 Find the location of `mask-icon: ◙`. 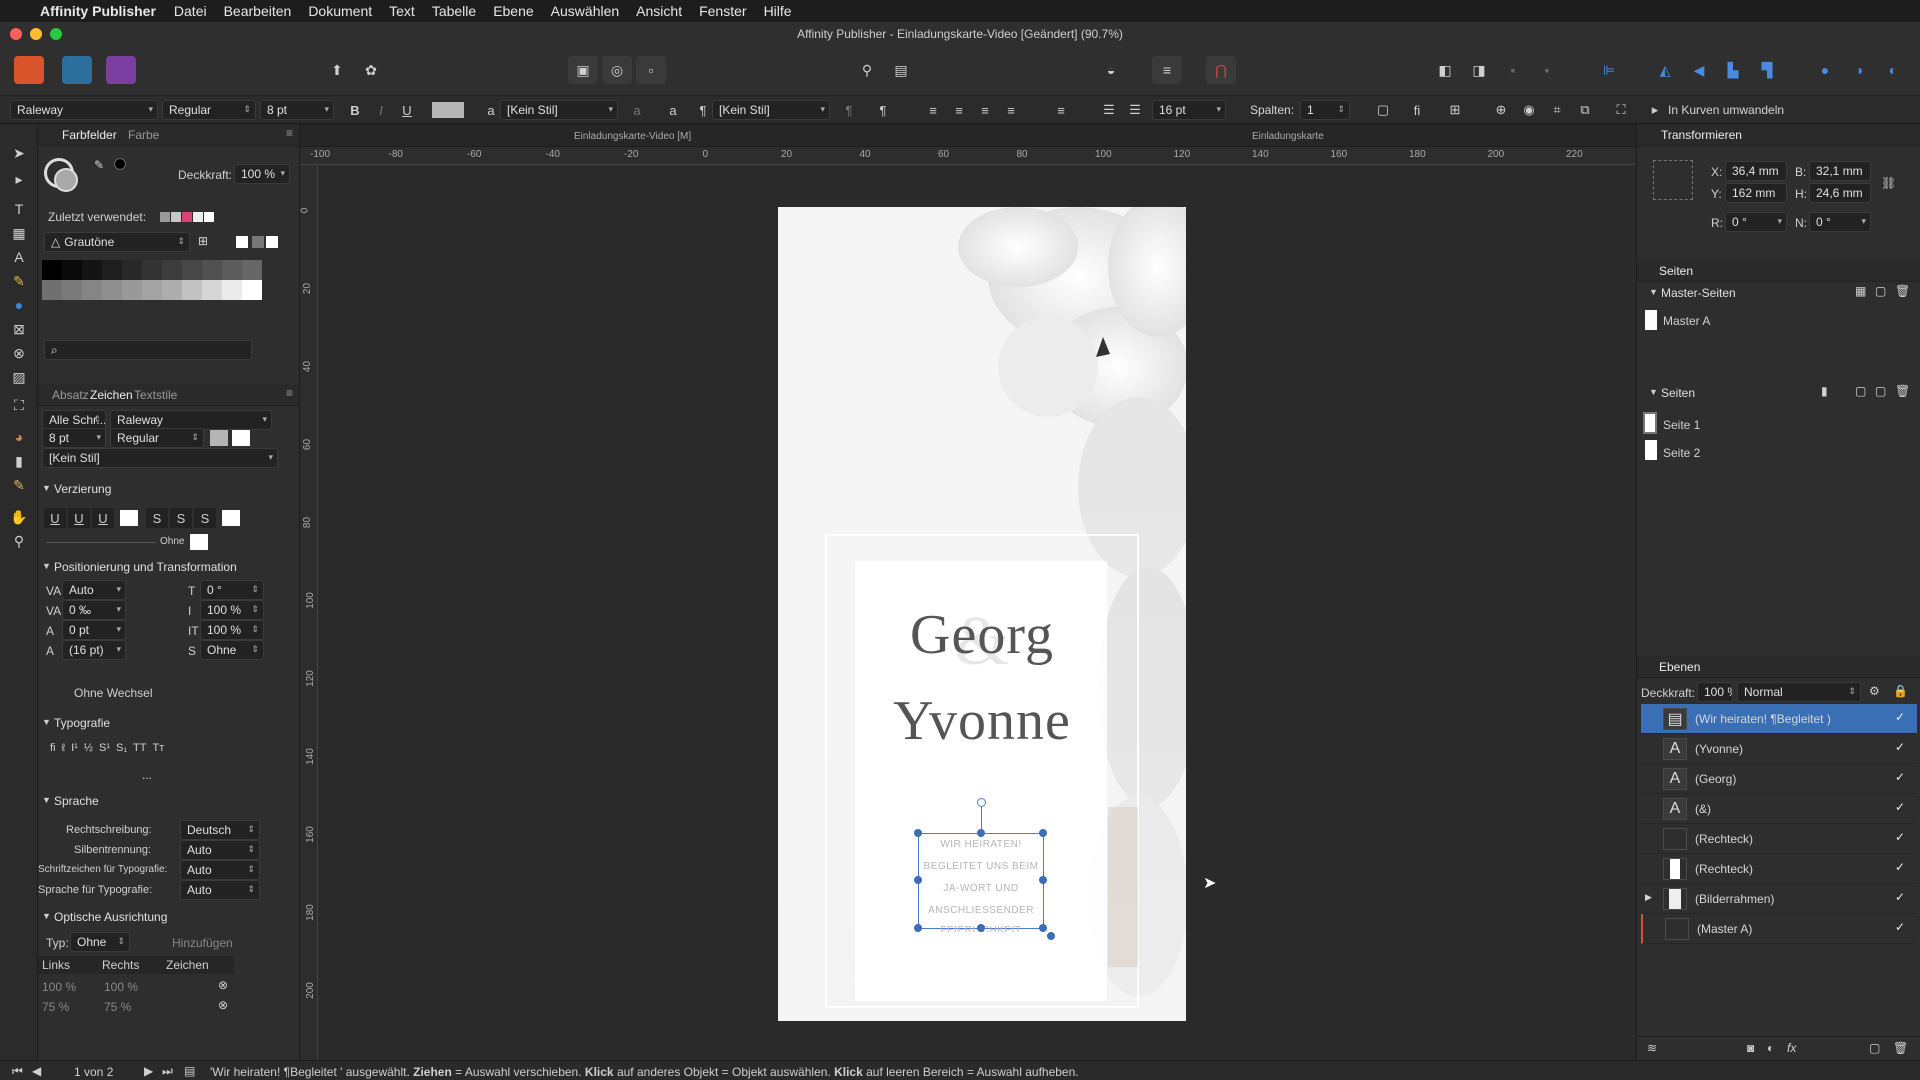

mask-icon: ◙ is located at coordinates (1750, 1048).